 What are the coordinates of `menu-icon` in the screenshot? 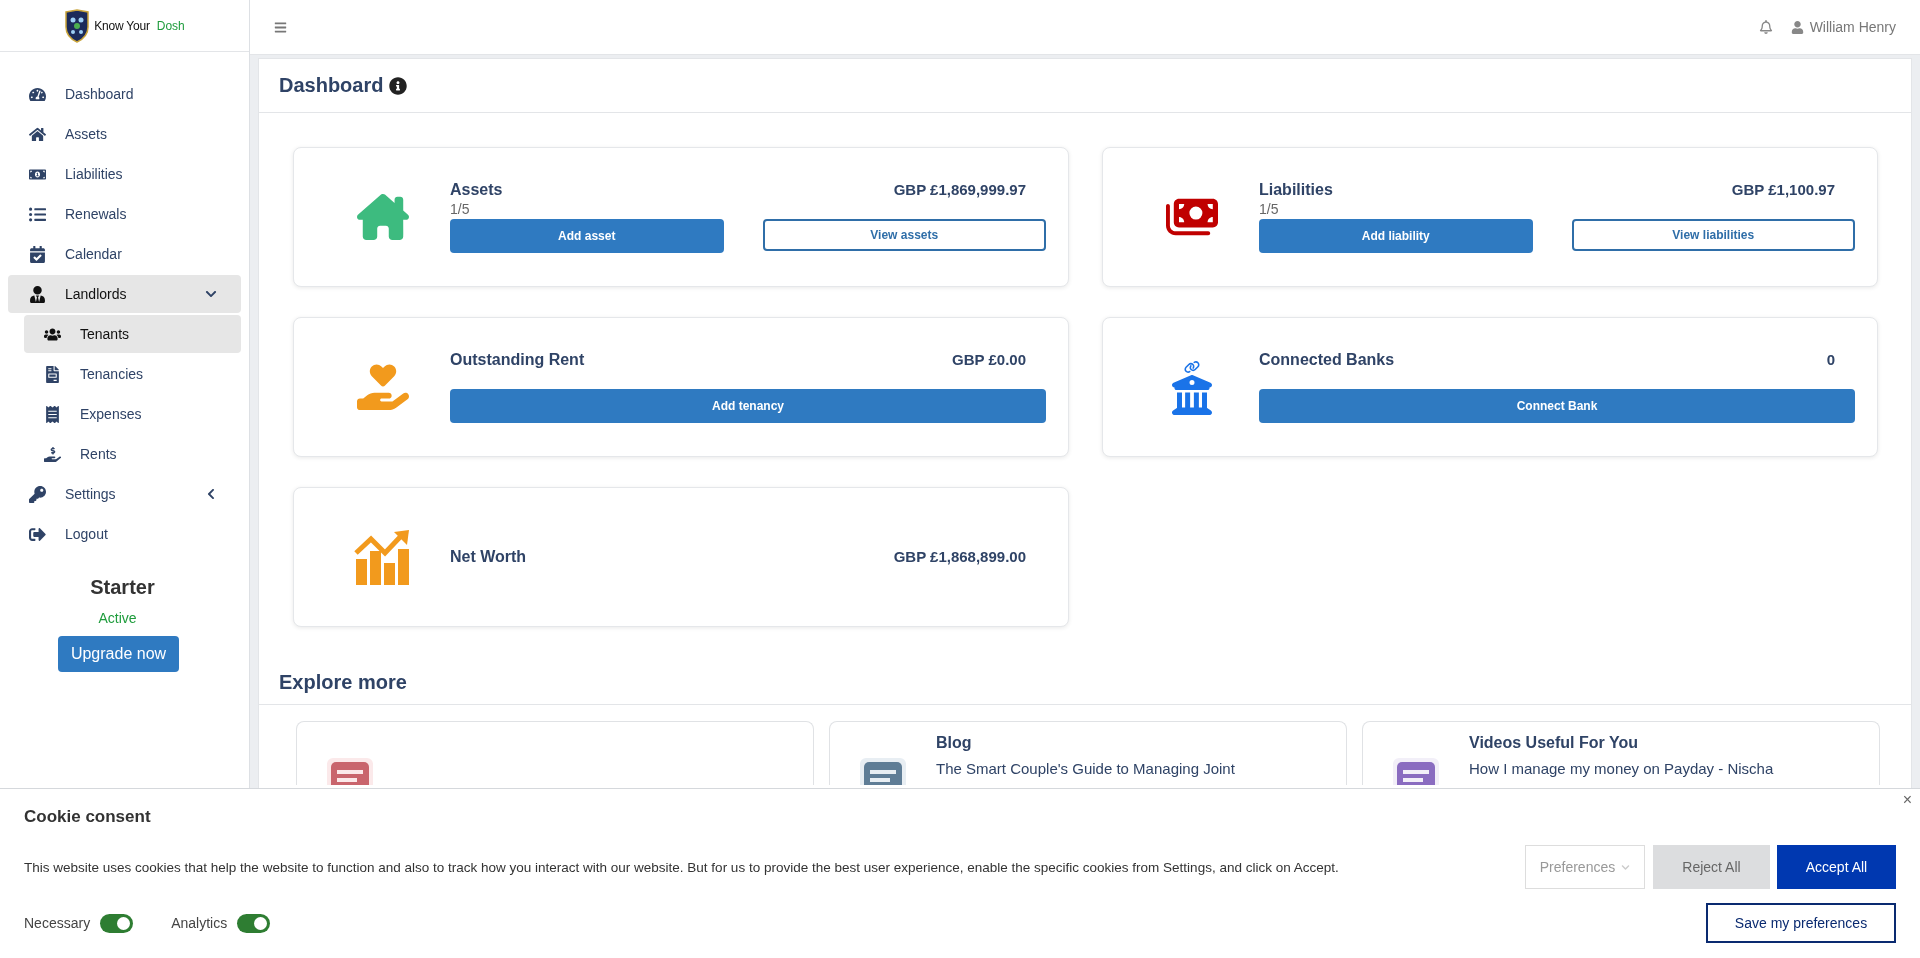 It's located at (280, 27).